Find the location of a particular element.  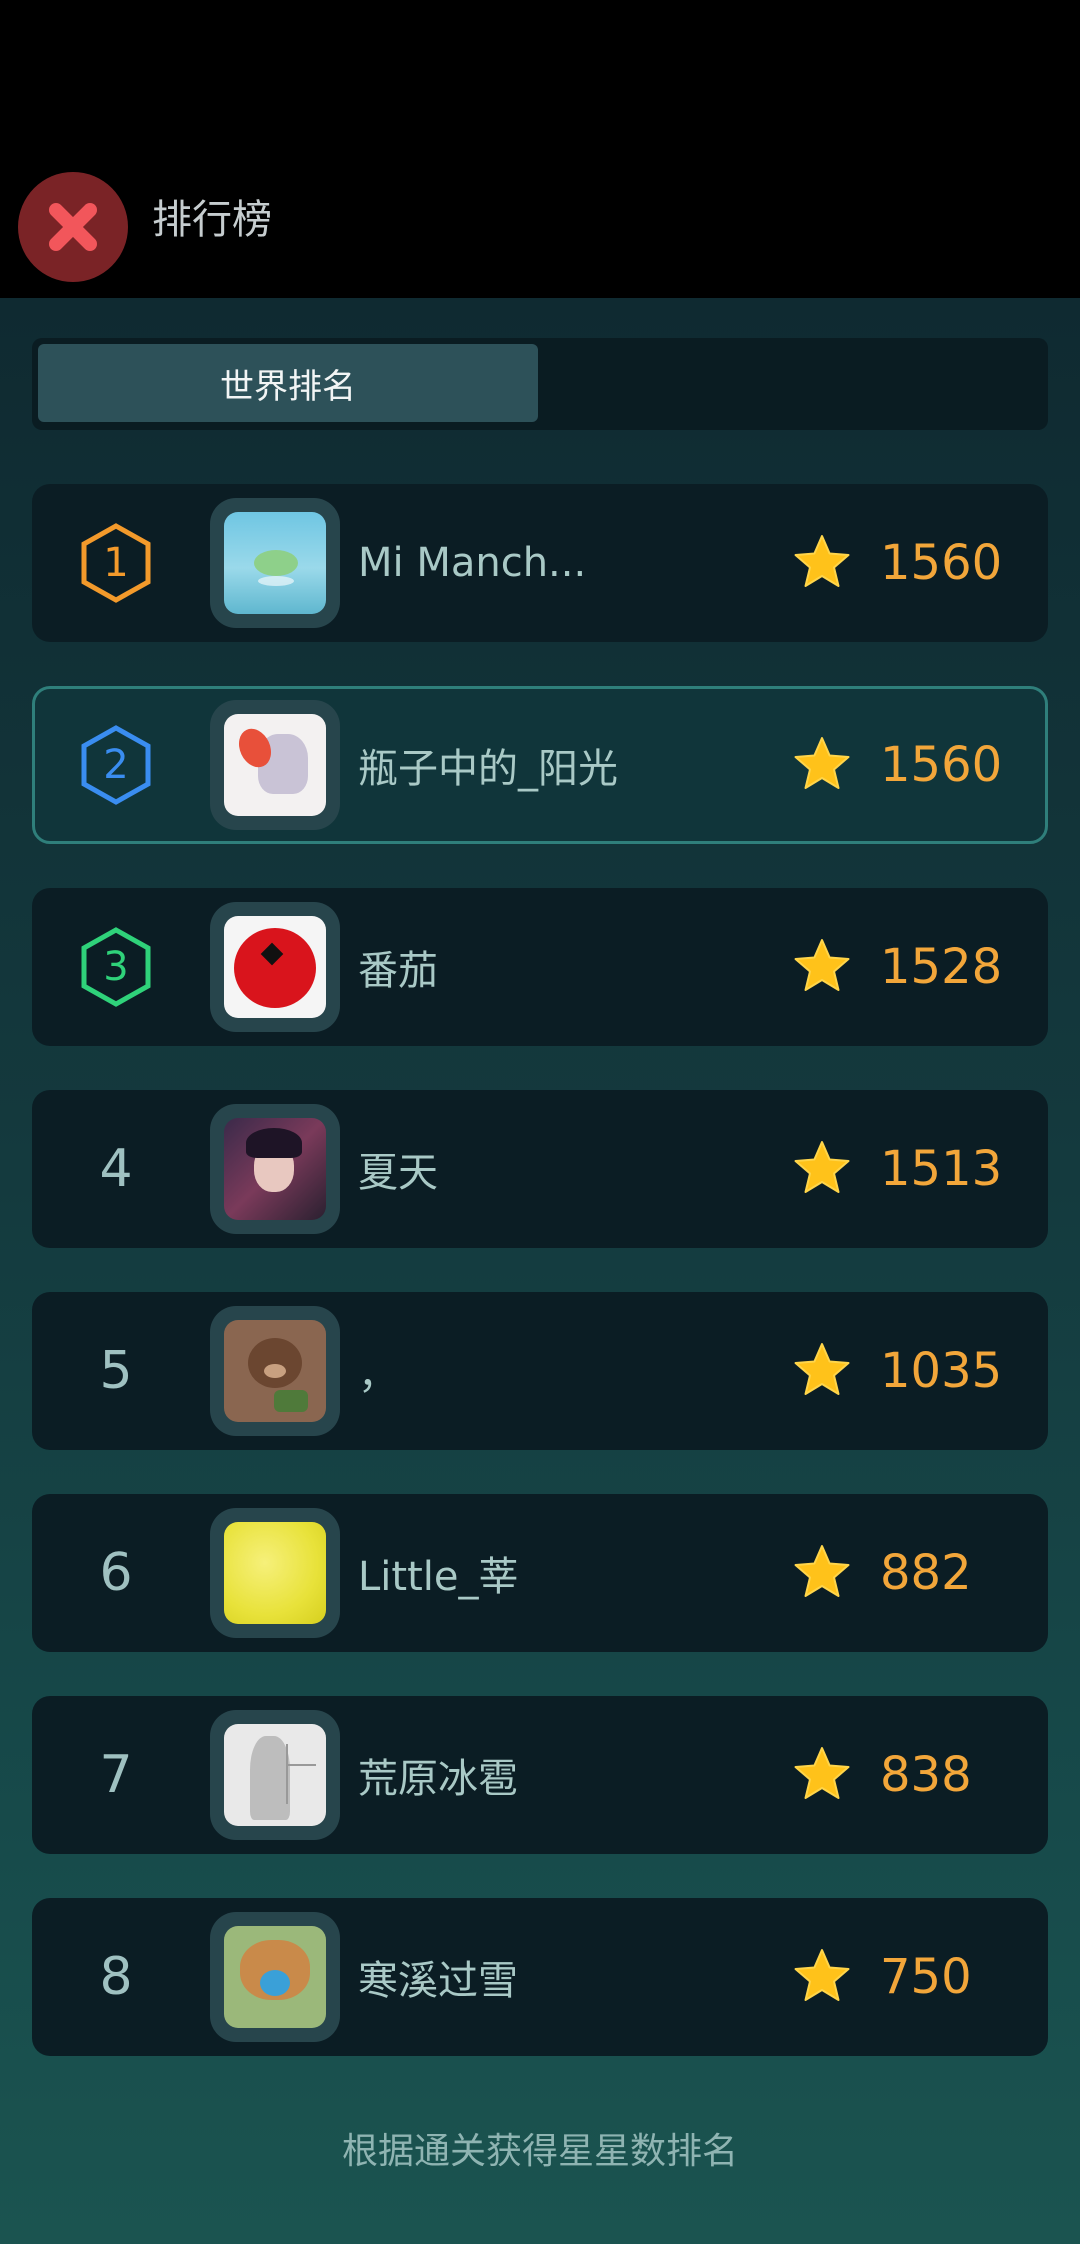

rank-number: 1 is located at coordinates (116, 563).